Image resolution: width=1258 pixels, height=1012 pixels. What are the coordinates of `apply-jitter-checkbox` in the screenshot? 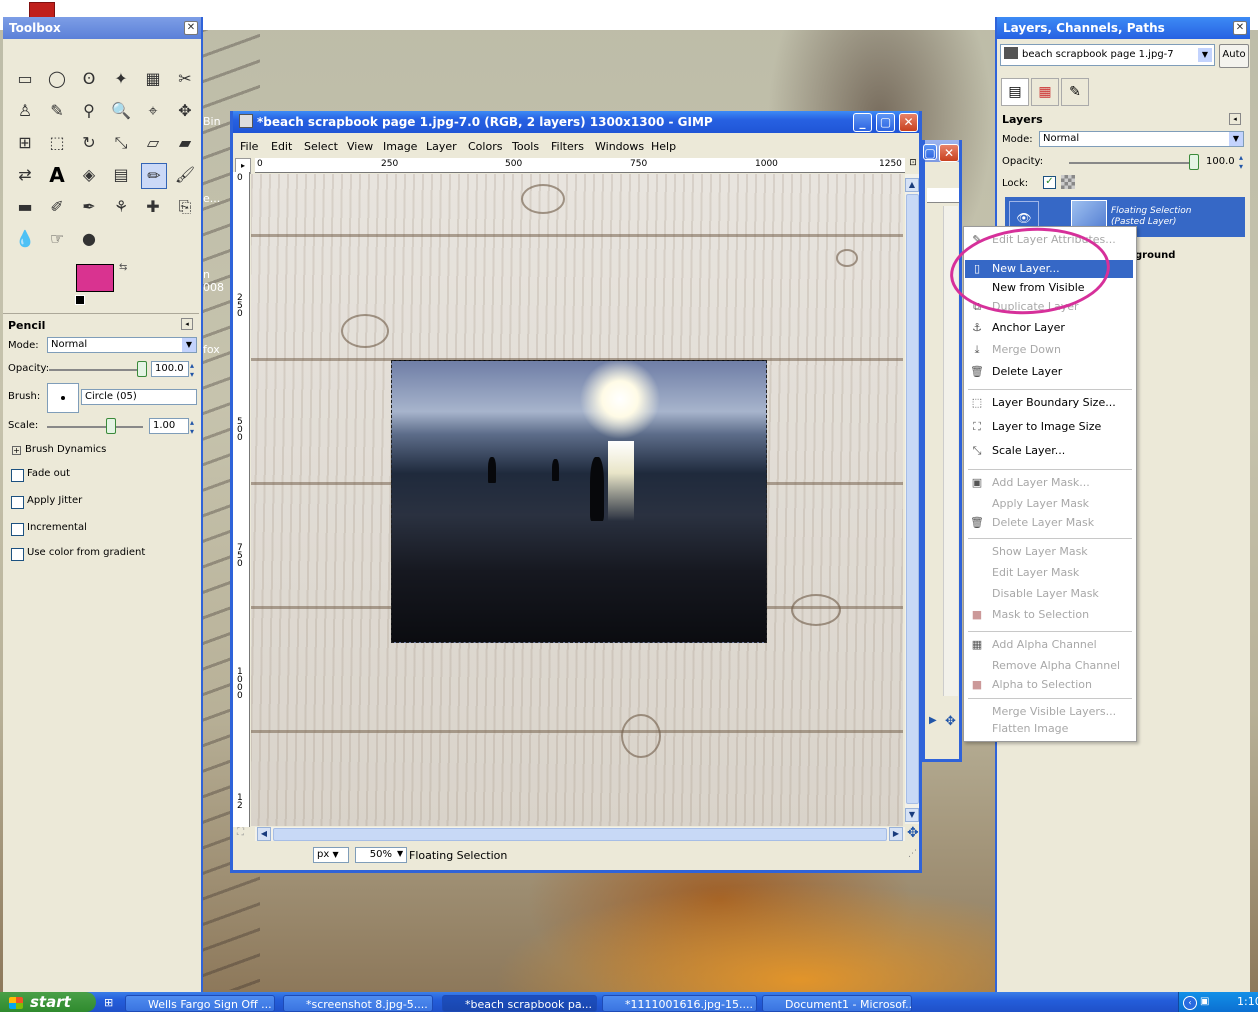 It's located at (17, 502).